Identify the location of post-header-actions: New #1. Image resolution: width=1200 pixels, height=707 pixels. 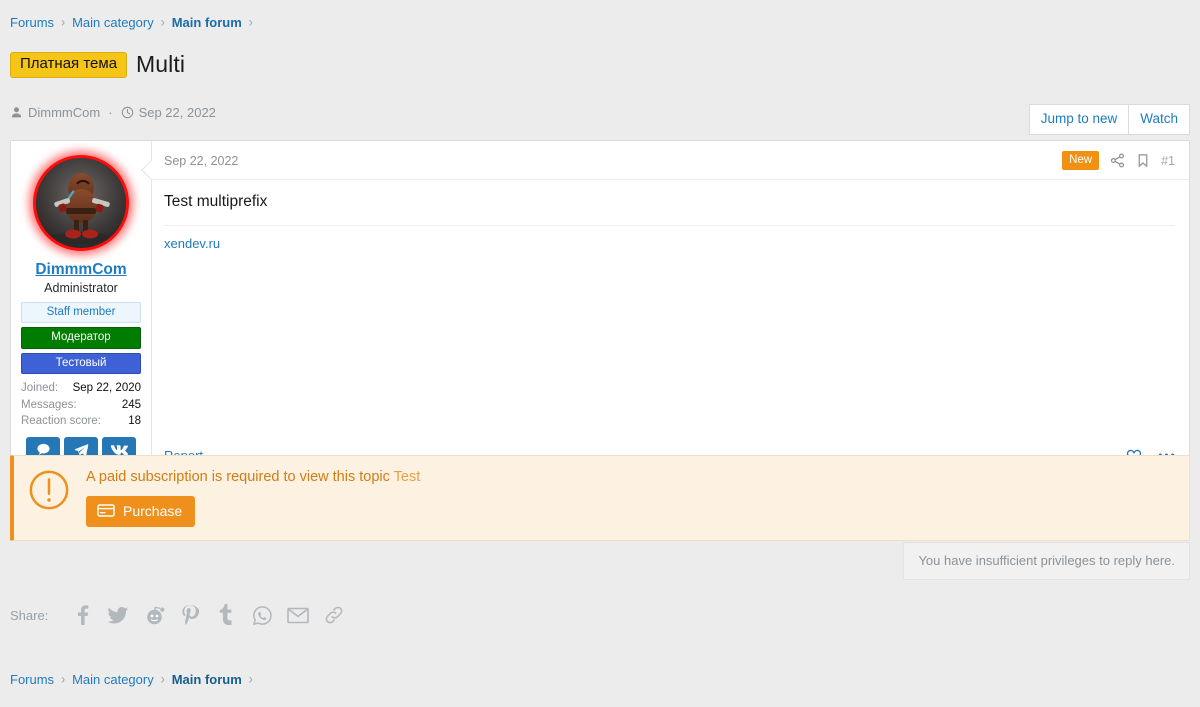
(1118, 161).